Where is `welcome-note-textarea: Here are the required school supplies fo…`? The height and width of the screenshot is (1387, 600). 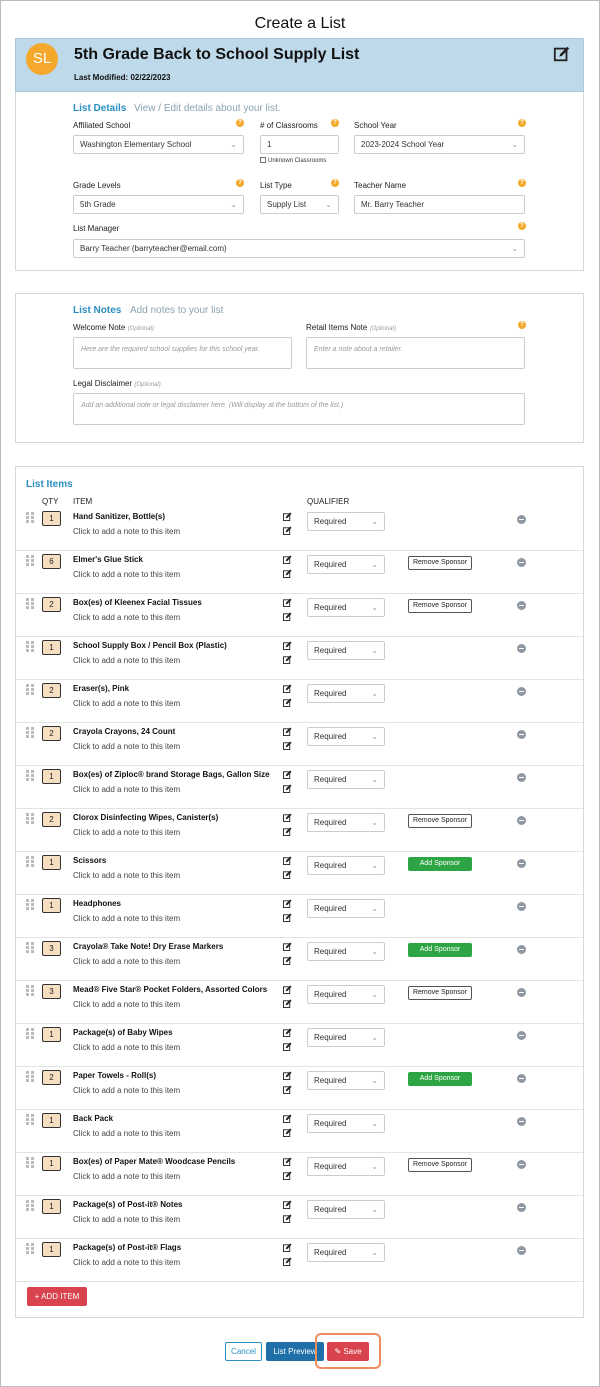
welcome-note-textarea: Here are the required school supplies fo… is located at coordinates (182, 353).